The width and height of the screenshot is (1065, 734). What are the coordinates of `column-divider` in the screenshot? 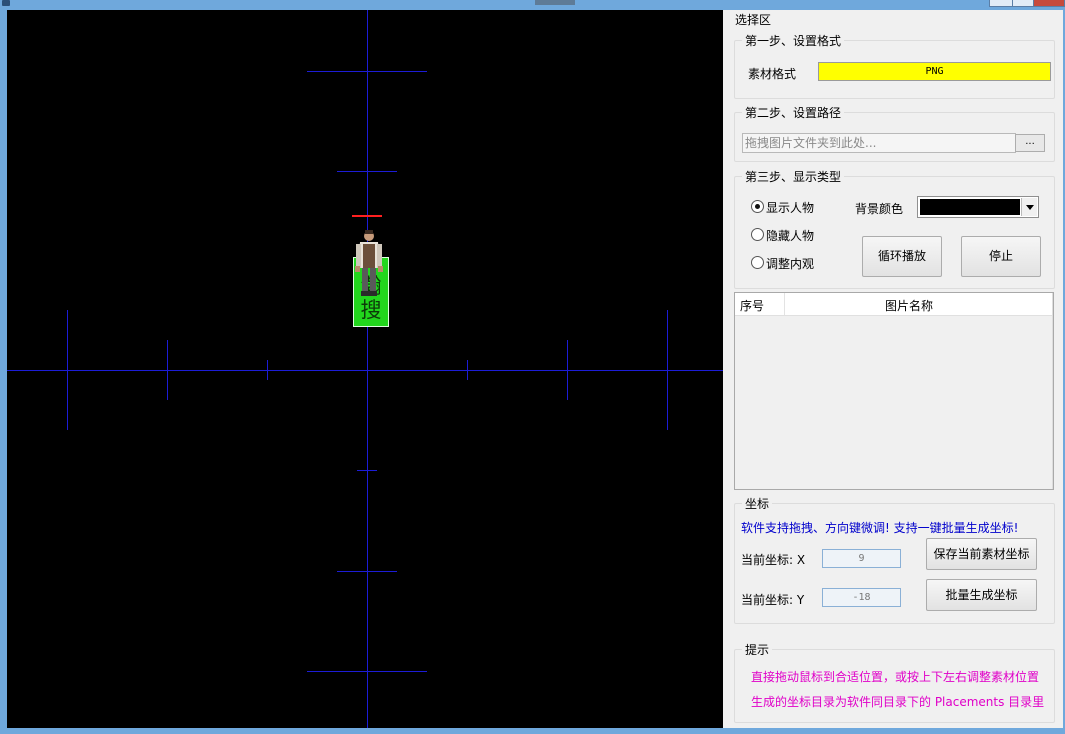 It's located at (784, 304).